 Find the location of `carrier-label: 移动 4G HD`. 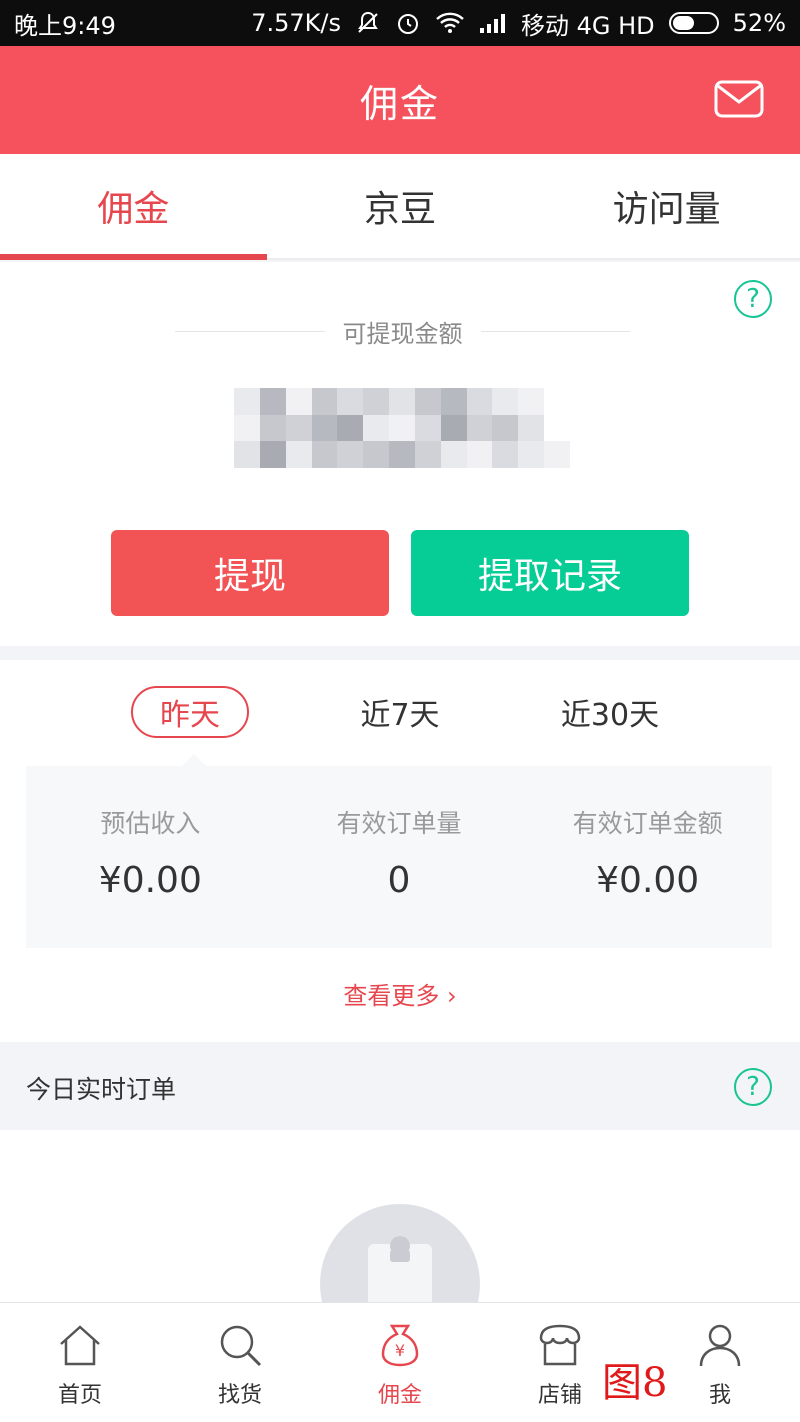

carrier-label: 移动 4G HD is located at coordinates (588, 25).